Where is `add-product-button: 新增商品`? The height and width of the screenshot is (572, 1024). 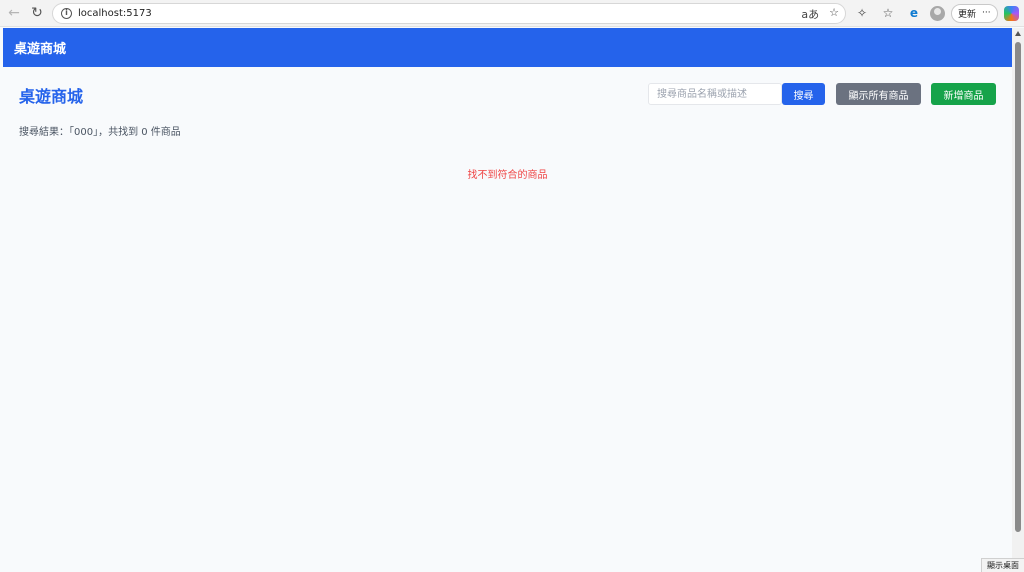 add-product-button: 新增商品 is located at coordinates (963, 94).